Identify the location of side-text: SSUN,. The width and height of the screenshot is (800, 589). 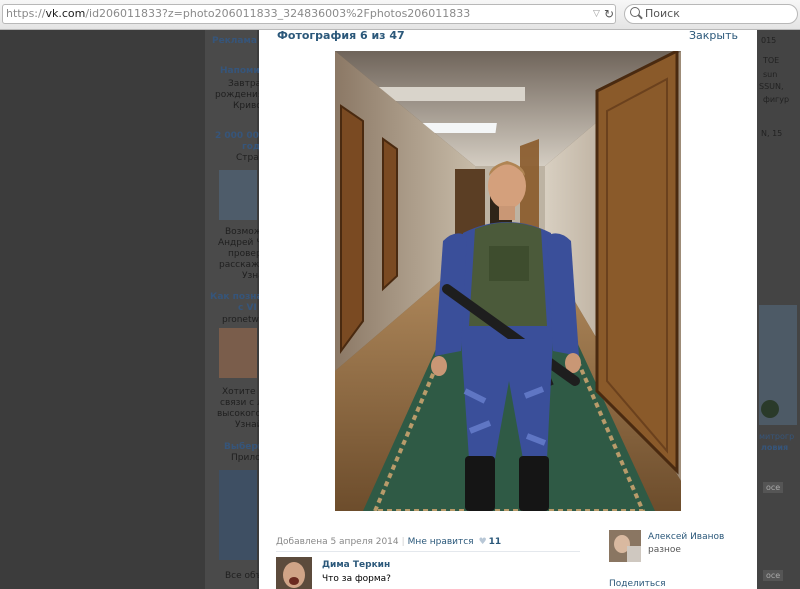
(771, 86).